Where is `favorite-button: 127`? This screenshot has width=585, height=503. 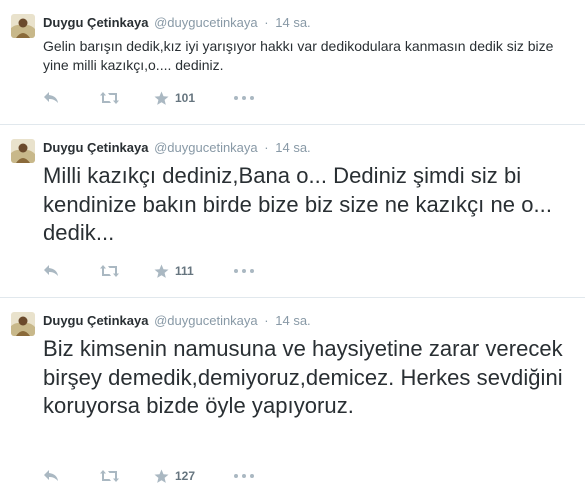 favorite-button: 127 is located at coordinates (194, 476).